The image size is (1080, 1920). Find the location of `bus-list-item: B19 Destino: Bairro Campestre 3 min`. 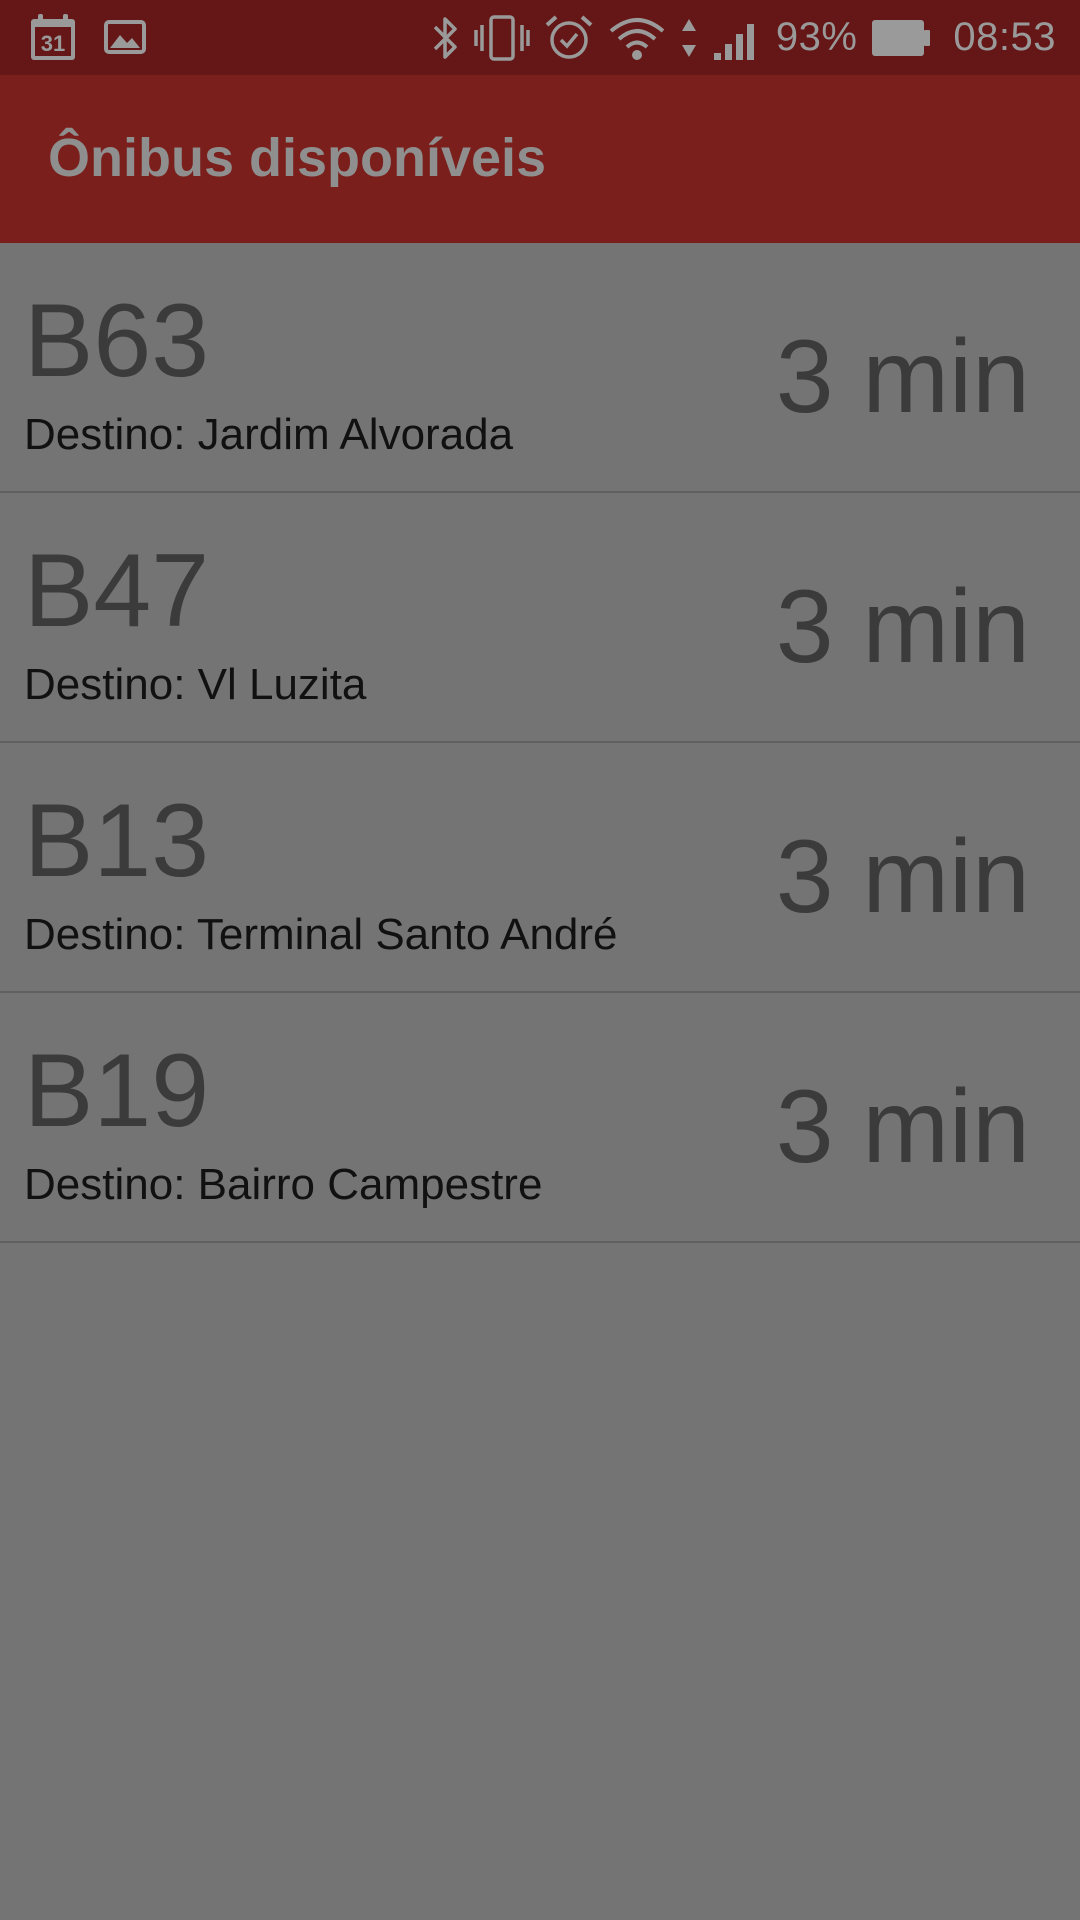

bus-list-item: B19 Destino: Bairro Campestre 3 min is located at coordinates (540, 1118).